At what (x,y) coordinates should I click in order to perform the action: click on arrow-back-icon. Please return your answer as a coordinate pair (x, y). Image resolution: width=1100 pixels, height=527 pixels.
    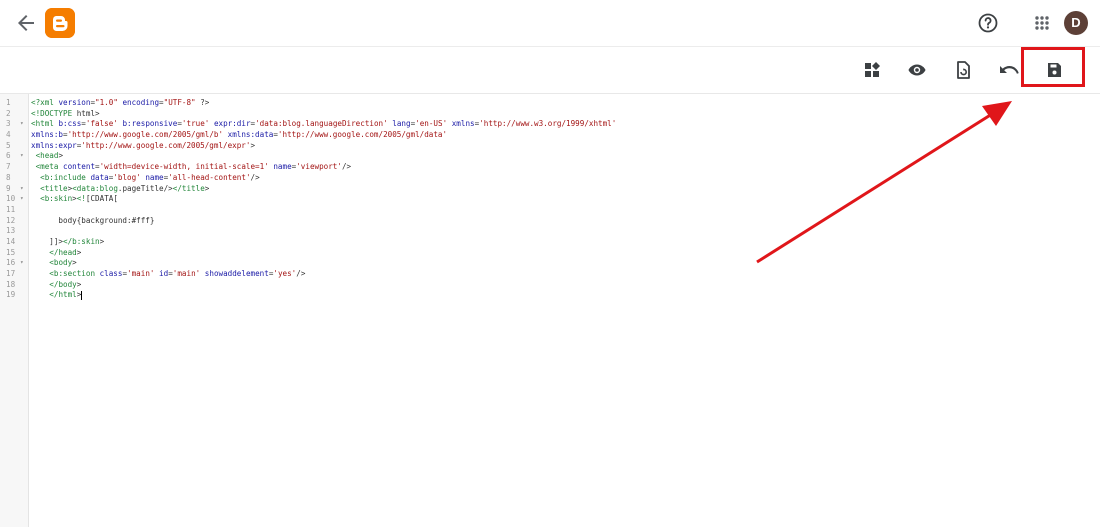
    Looking at the image, I should click on (26, 23).